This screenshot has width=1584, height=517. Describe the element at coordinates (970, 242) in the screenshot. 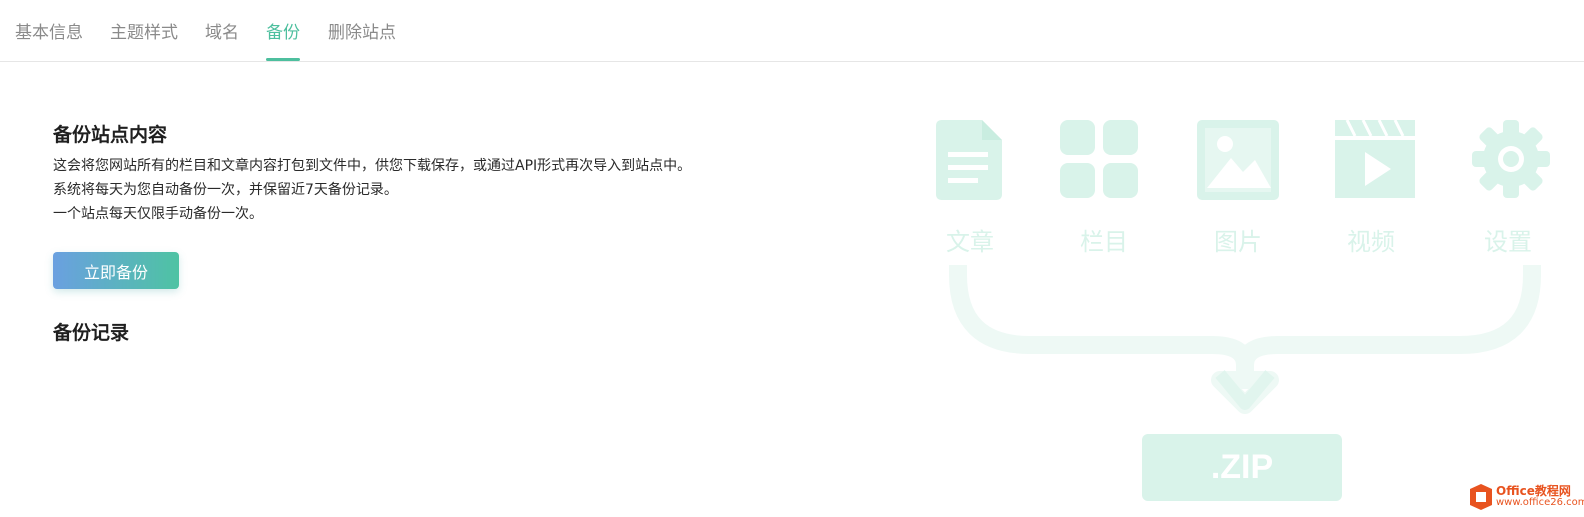

I see `illustration-label: 文章` at that location.